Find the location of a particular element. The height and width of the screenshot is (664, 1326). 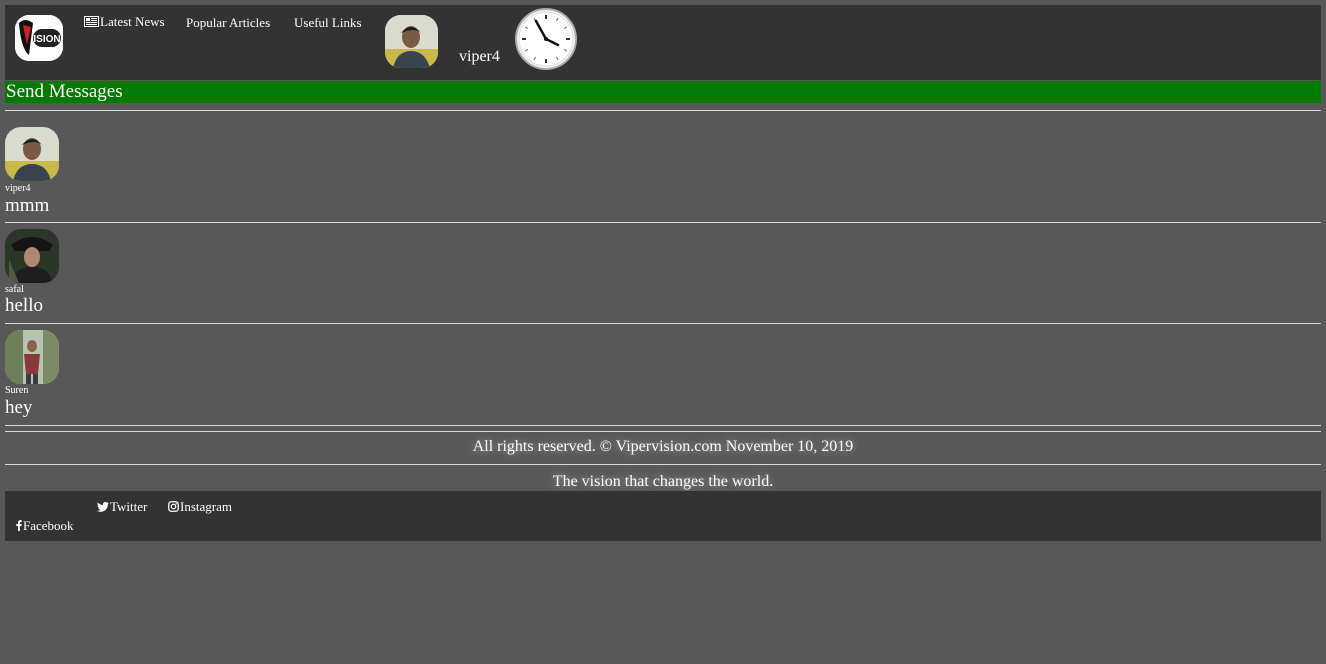

message-text: hey is located at coordinates (19, 407).